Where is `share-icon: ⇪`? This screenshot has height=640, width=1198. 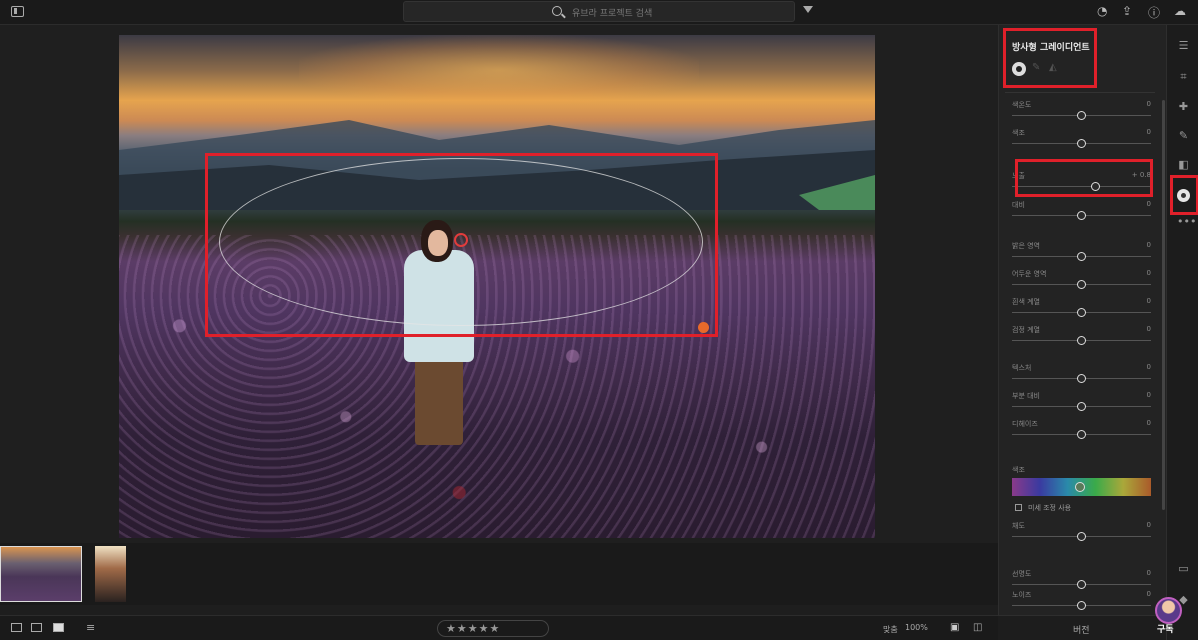
share-icon: ⇪ is located at coordinates (1127, 11).